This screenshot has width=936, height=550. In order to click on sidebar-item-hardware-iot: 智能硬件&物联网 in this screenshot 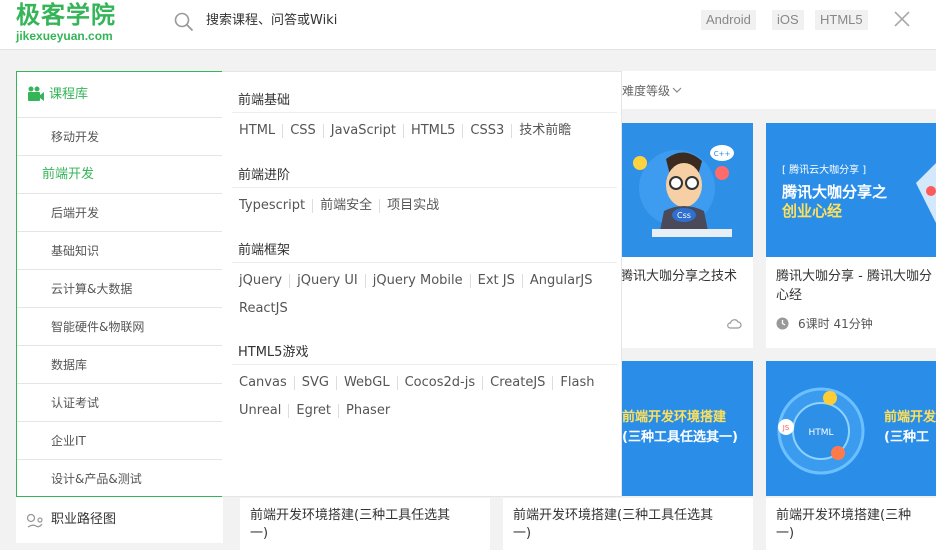, I will do `click(120, 327)`.